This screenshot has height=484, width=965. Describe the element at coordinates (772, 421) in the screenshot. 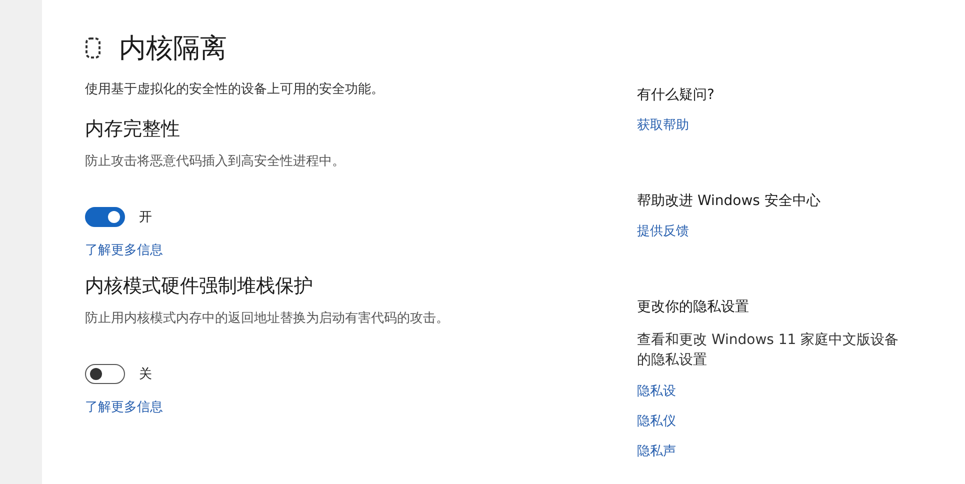

I see `sidebar-link: 隐私仪` at that location.